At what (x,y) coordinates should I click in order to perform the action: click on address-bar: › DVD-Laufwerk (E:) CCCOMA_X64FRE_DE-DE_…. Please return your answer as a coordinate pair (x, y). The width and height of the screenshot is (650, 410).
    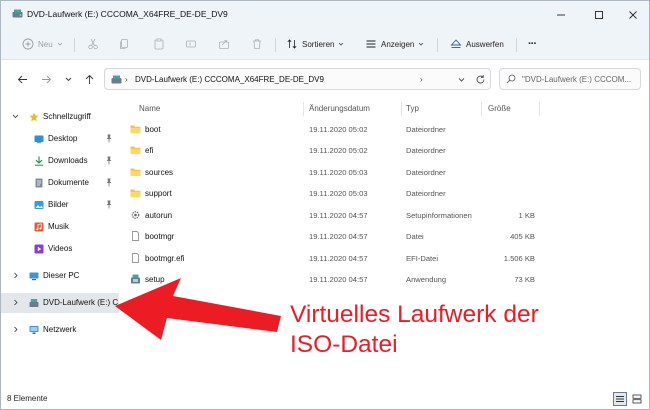
    Looking at the image, I should click on (297, 79).